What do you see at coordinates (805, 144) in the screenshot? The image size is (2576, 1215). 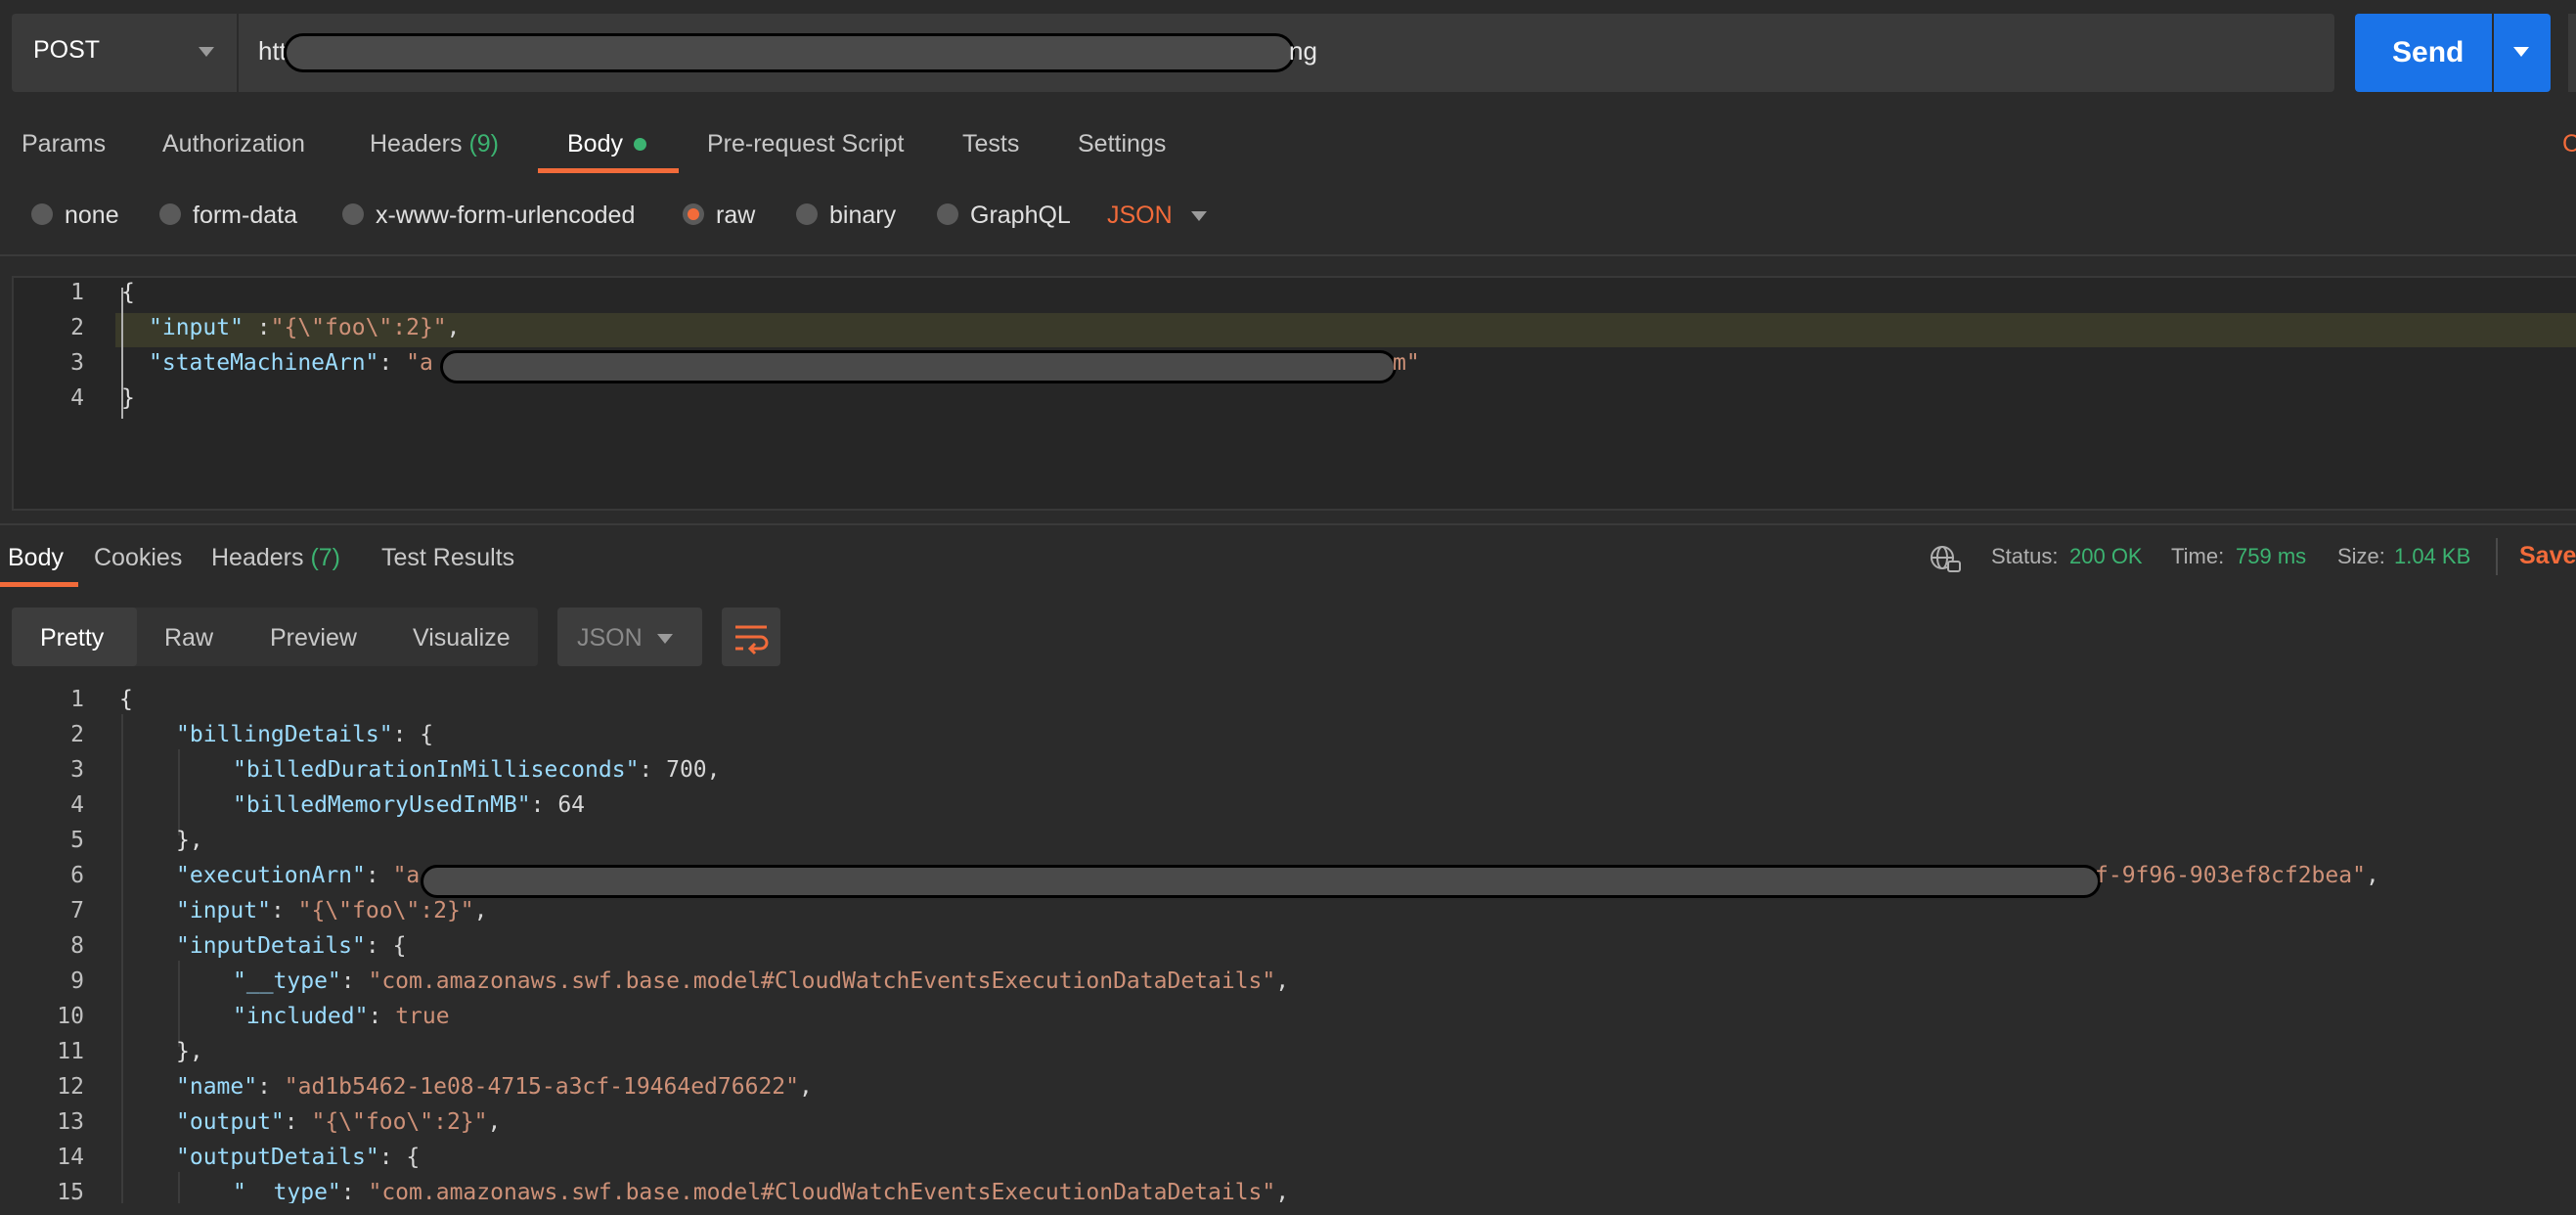 I see `tab-pre-request-script: Pre-request Script` at bounding box center [805, 144].